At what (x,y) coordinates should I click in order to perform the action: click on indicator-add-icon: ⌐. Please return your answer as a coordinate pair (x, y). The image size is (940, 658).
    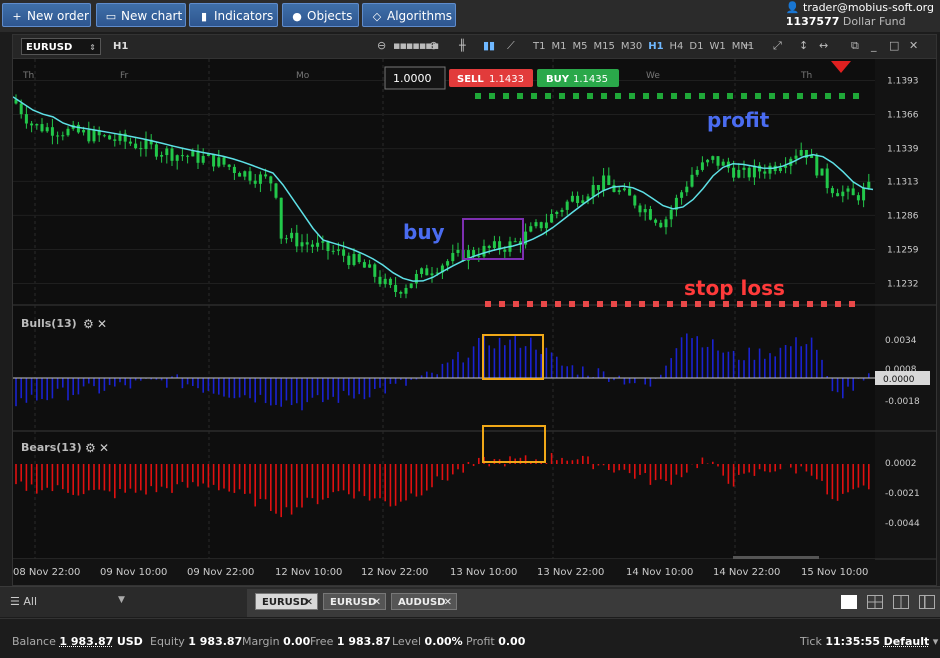
    Looking at the image, I should click on (747, 45).